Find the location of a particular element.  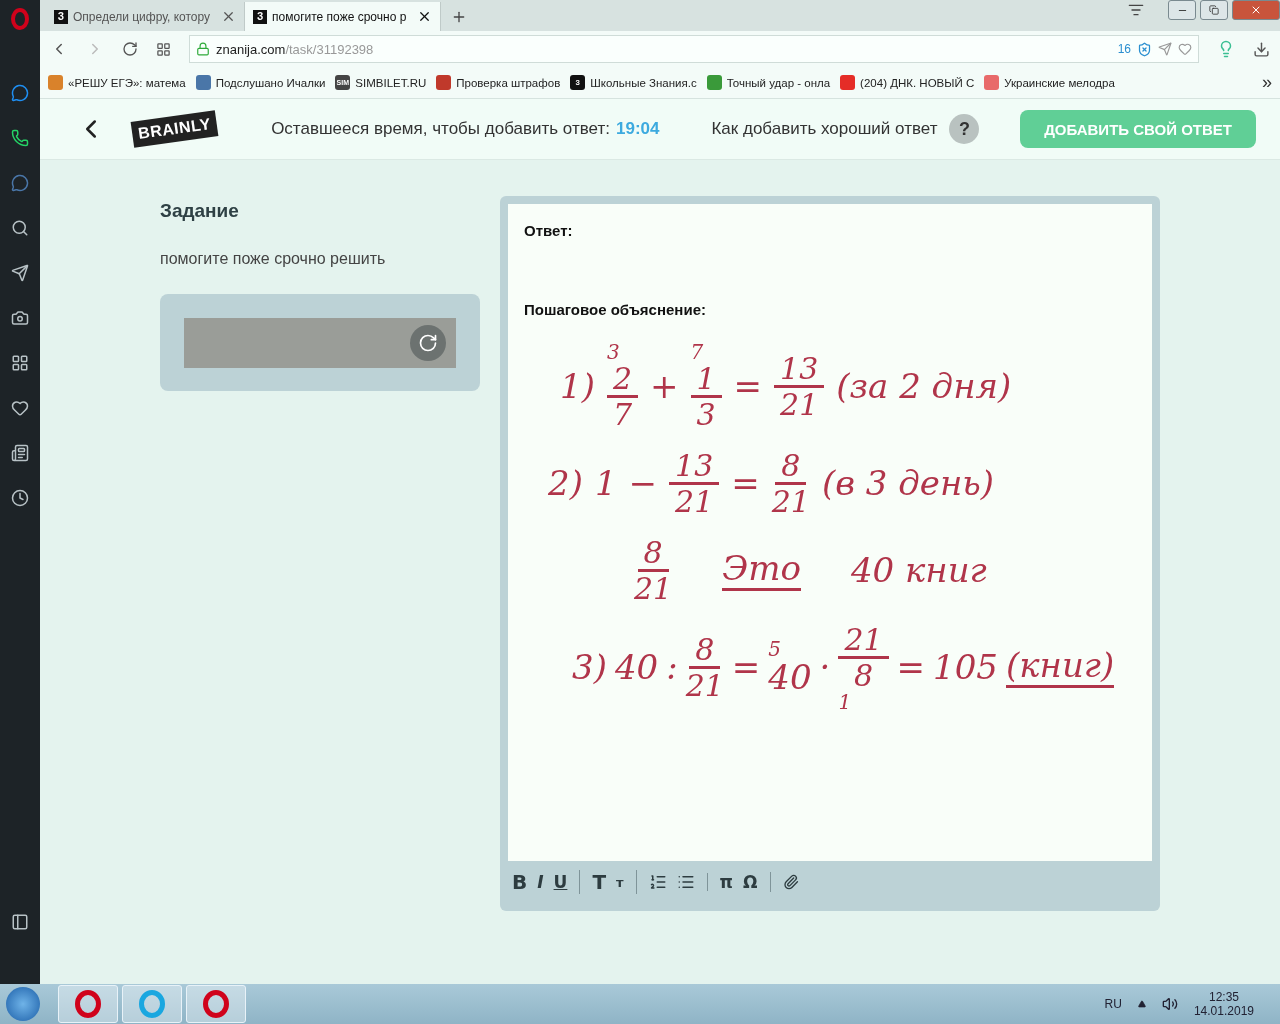

explanation-label: Пошаговое объяснение: is located at coordinates (615, 309).